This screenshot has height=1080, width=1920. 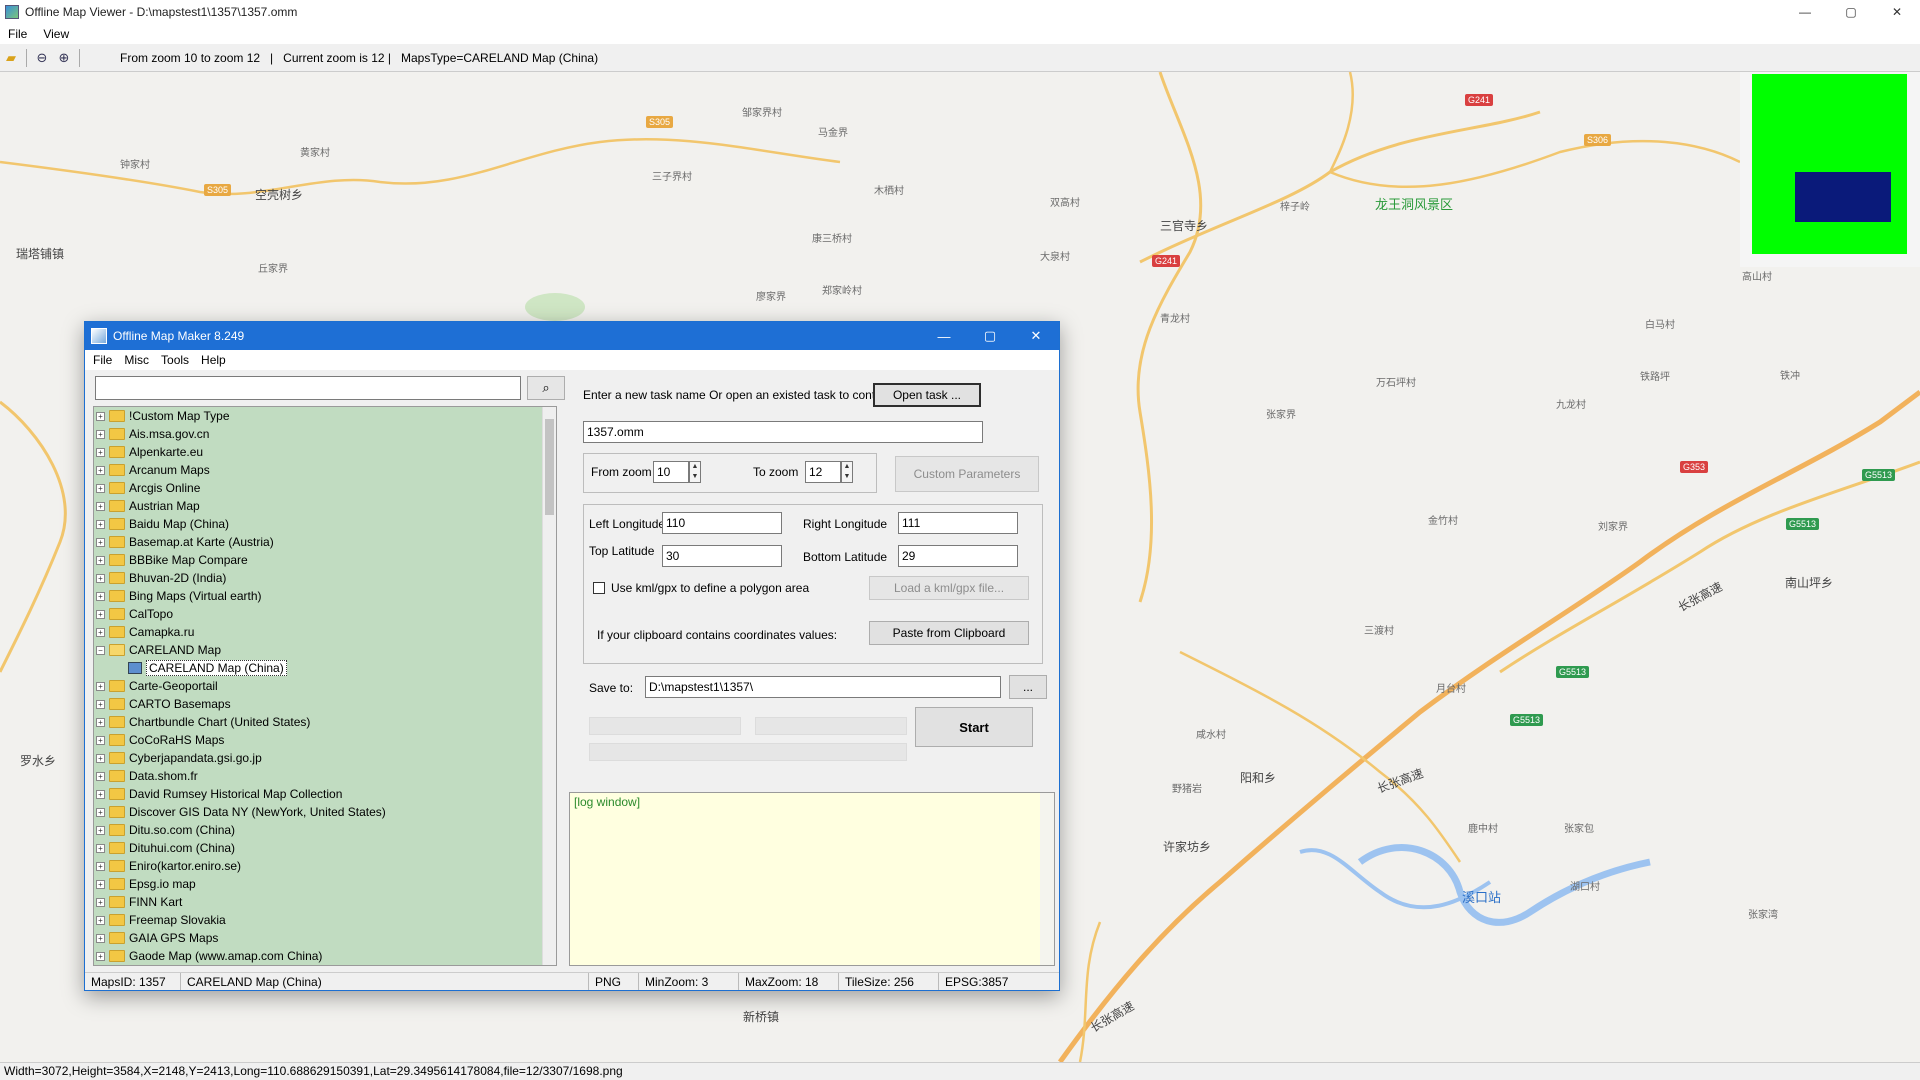 What do you see at coordinates (1830, 169) in the screenshot?
I see `overview-minimap` at bounding box center [1830, 169].